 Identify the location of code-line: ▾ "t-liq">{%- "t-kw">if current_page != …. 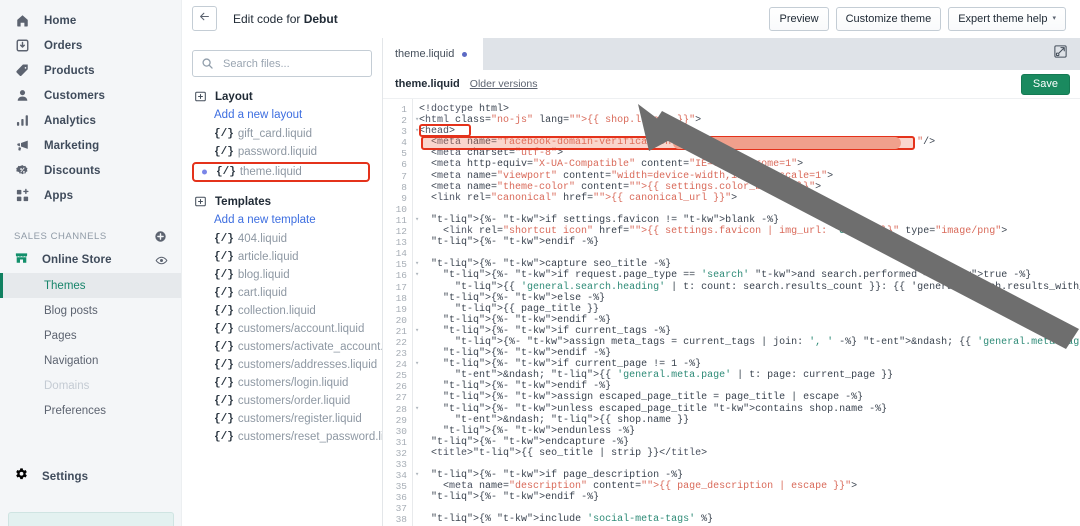
(747, 364).